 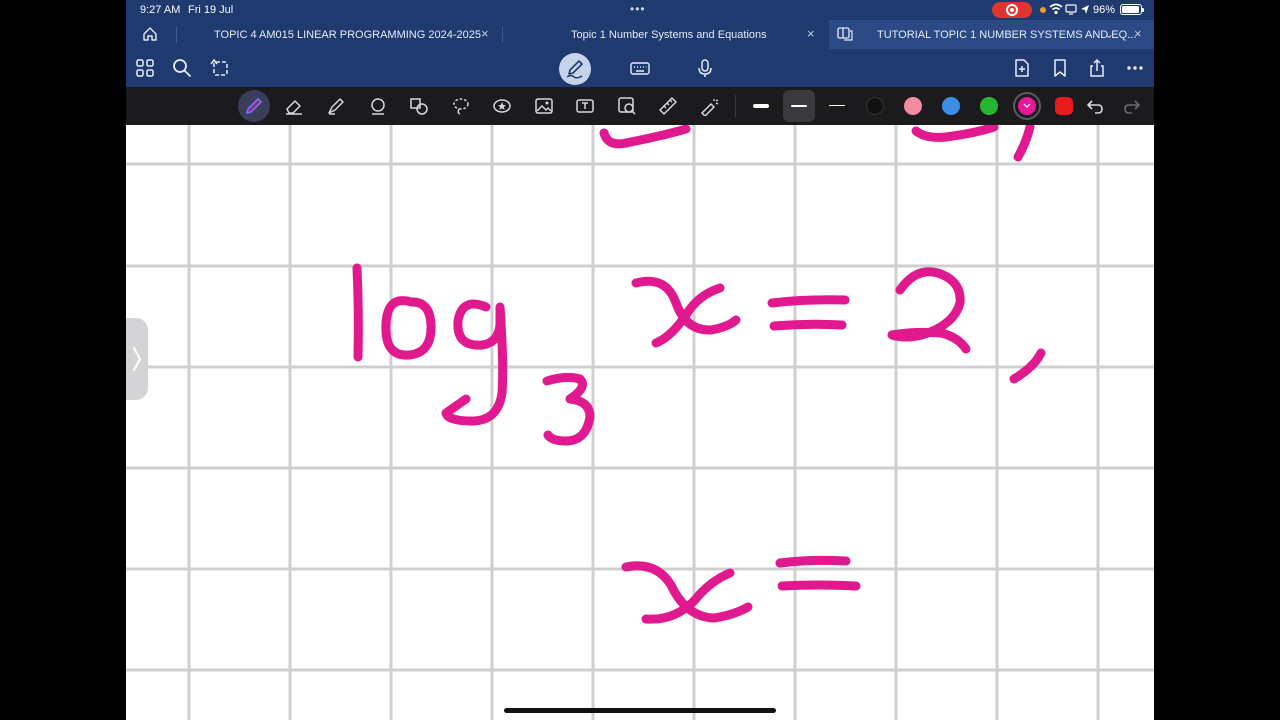 What do you see at coordinates (875, 106) in the screenshot?
I see `color-black-swatch` at bounding box center [875, 106].